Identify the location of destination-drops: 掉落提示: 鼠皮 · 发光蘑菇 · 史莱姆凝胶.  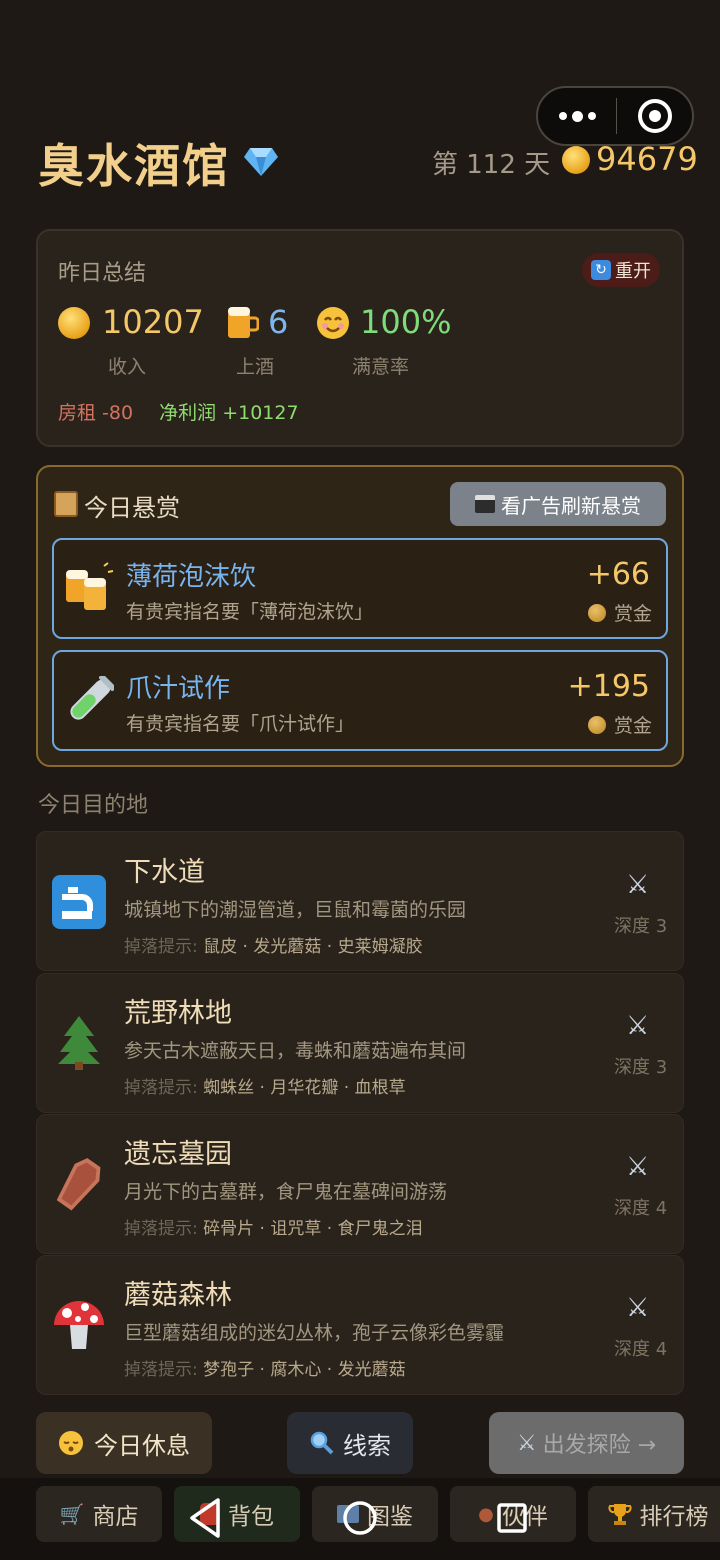
(273, 947).